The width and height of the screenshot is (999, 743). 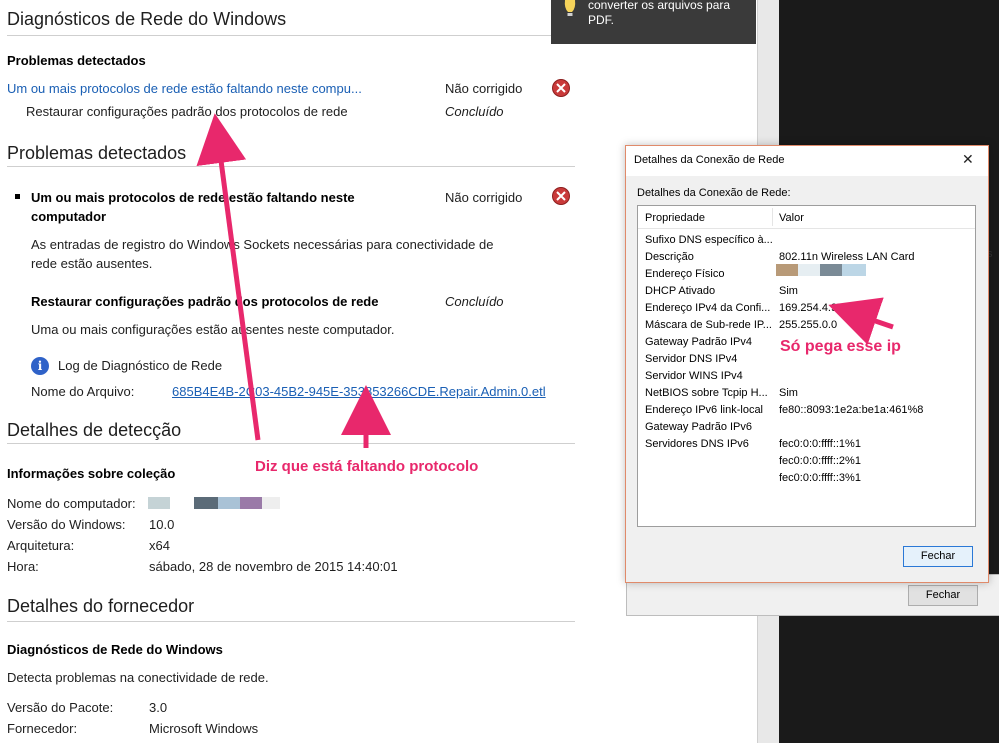 What do you see at coordinates (840, 346) in the screenshot?
I see `annotation-only-ip: Só pega esse ip` at bounding box center [840, 346].